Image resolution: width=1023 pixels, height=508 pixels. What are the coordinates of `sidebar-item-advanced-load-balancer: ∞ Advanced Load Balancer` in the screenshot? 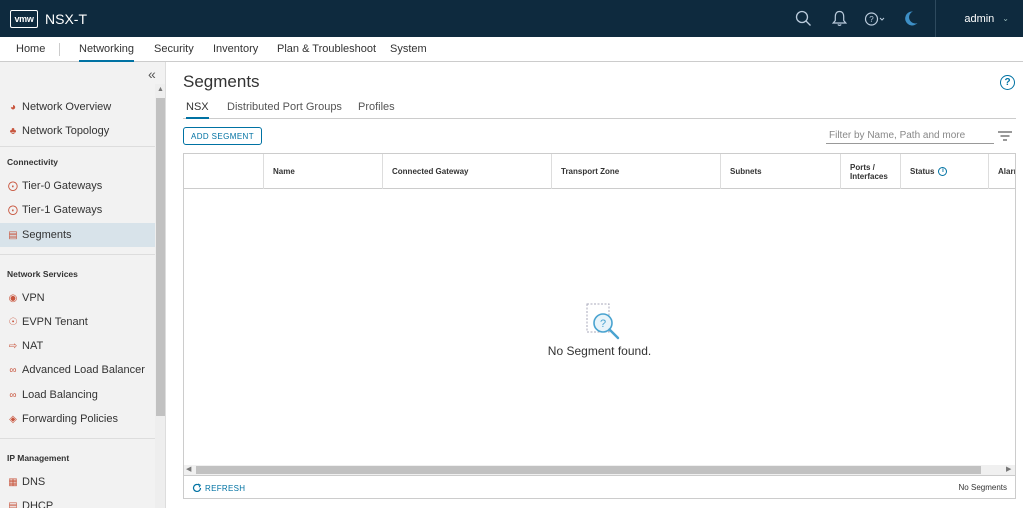 It's located at (77, 370).